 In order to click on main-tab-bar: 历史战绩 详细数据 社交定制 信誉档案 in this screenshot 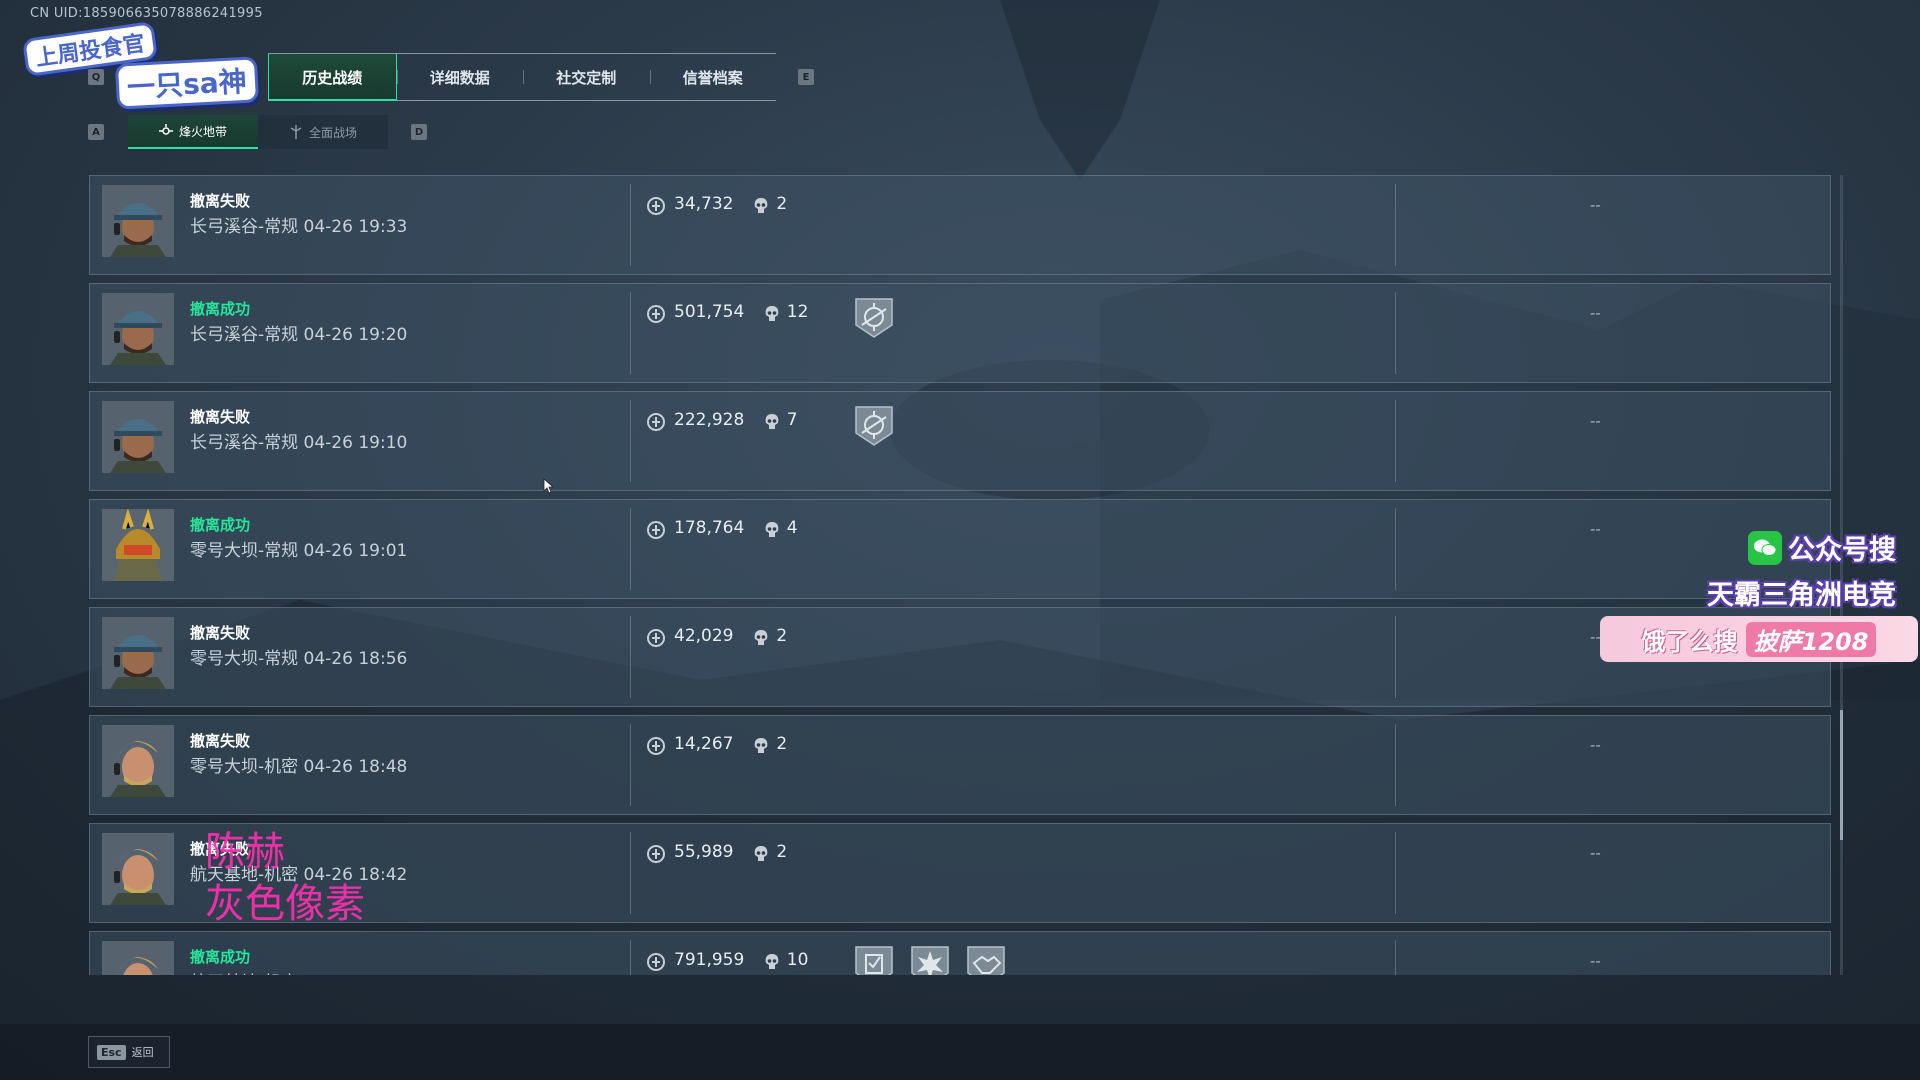, I will do `click(522, 77)`.